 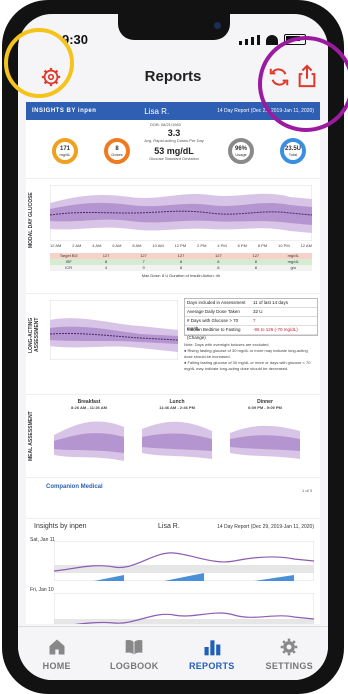 What do you see at coordinates (258, 311) in the screenshot?
I see `lat-value: 32 U` at bounding box center [258, 311].